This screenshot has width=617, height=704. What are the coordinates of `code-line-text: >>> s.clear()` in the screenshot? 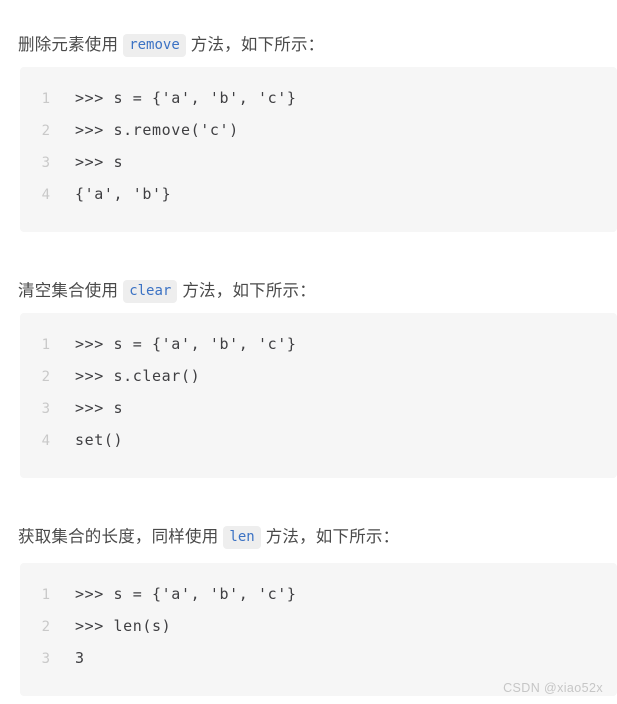 It's located at (138, 376).